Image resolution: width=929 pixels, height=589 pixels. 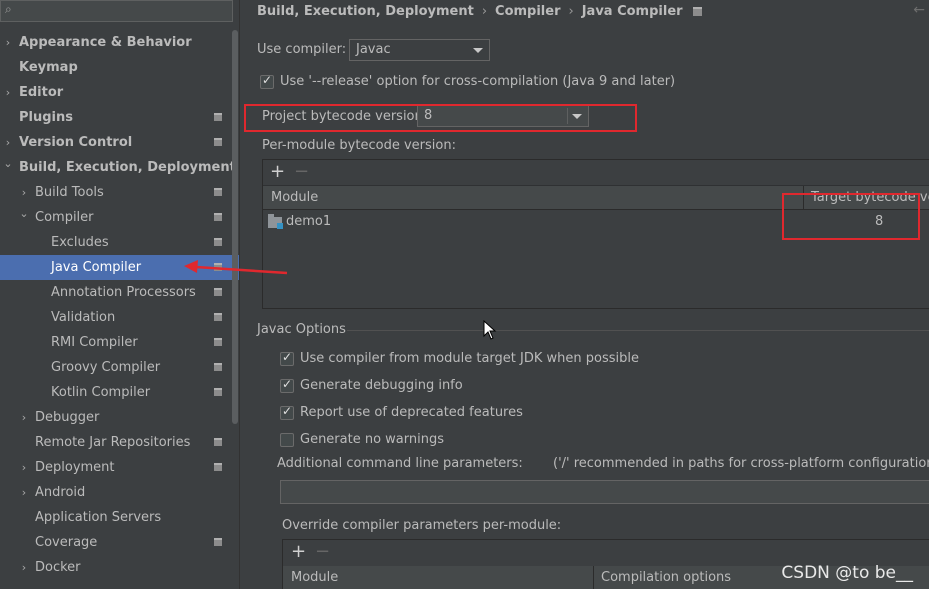 What do you see at coordinates (490, 330) in the screenshot?
I see `mouse-cursor-icon` at bounding box center [490, 330].